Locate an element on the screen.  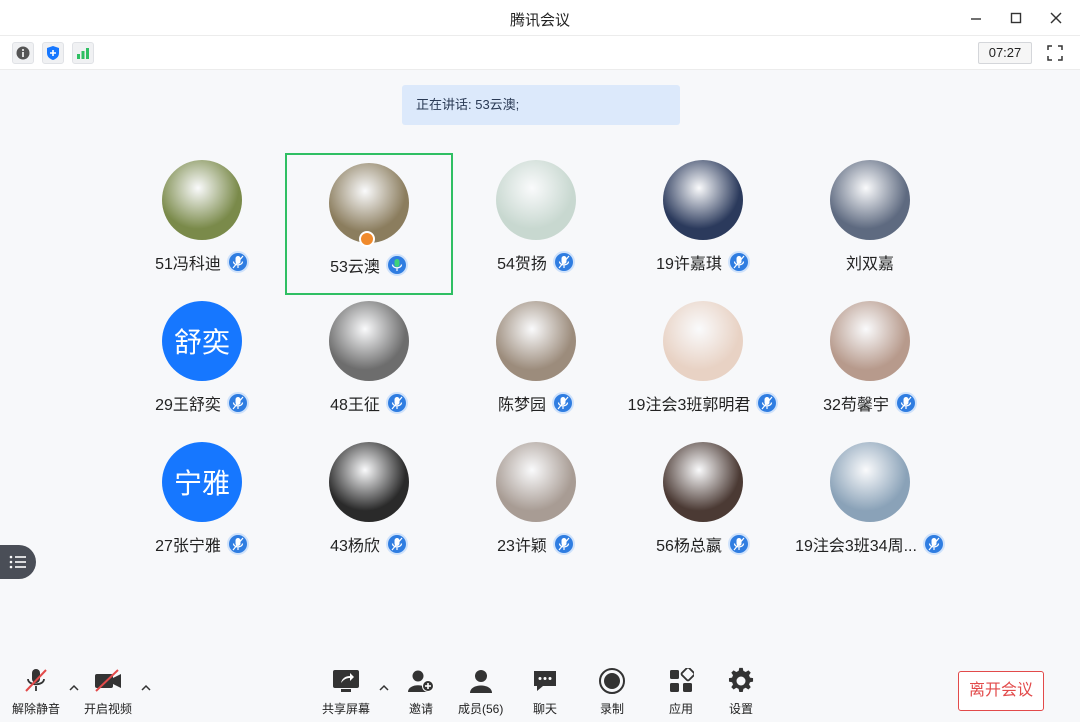
chat-label: 聊天 is located at coordinates (544, 709).